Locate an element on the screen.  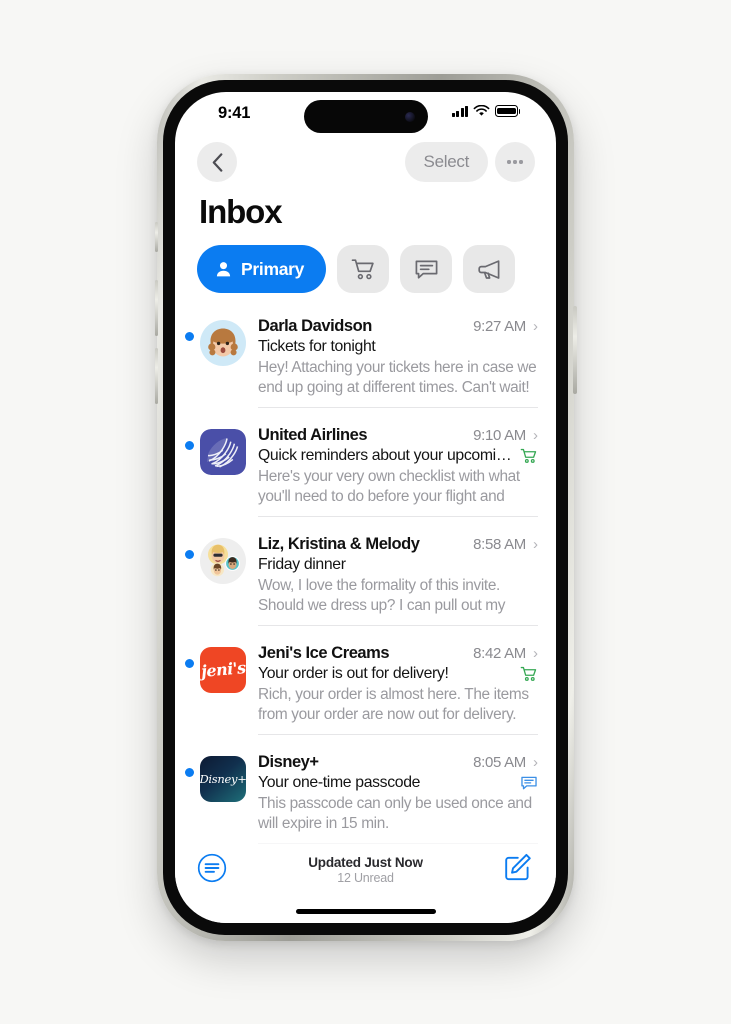
volume-up-button is located at coordinates (156, 308).